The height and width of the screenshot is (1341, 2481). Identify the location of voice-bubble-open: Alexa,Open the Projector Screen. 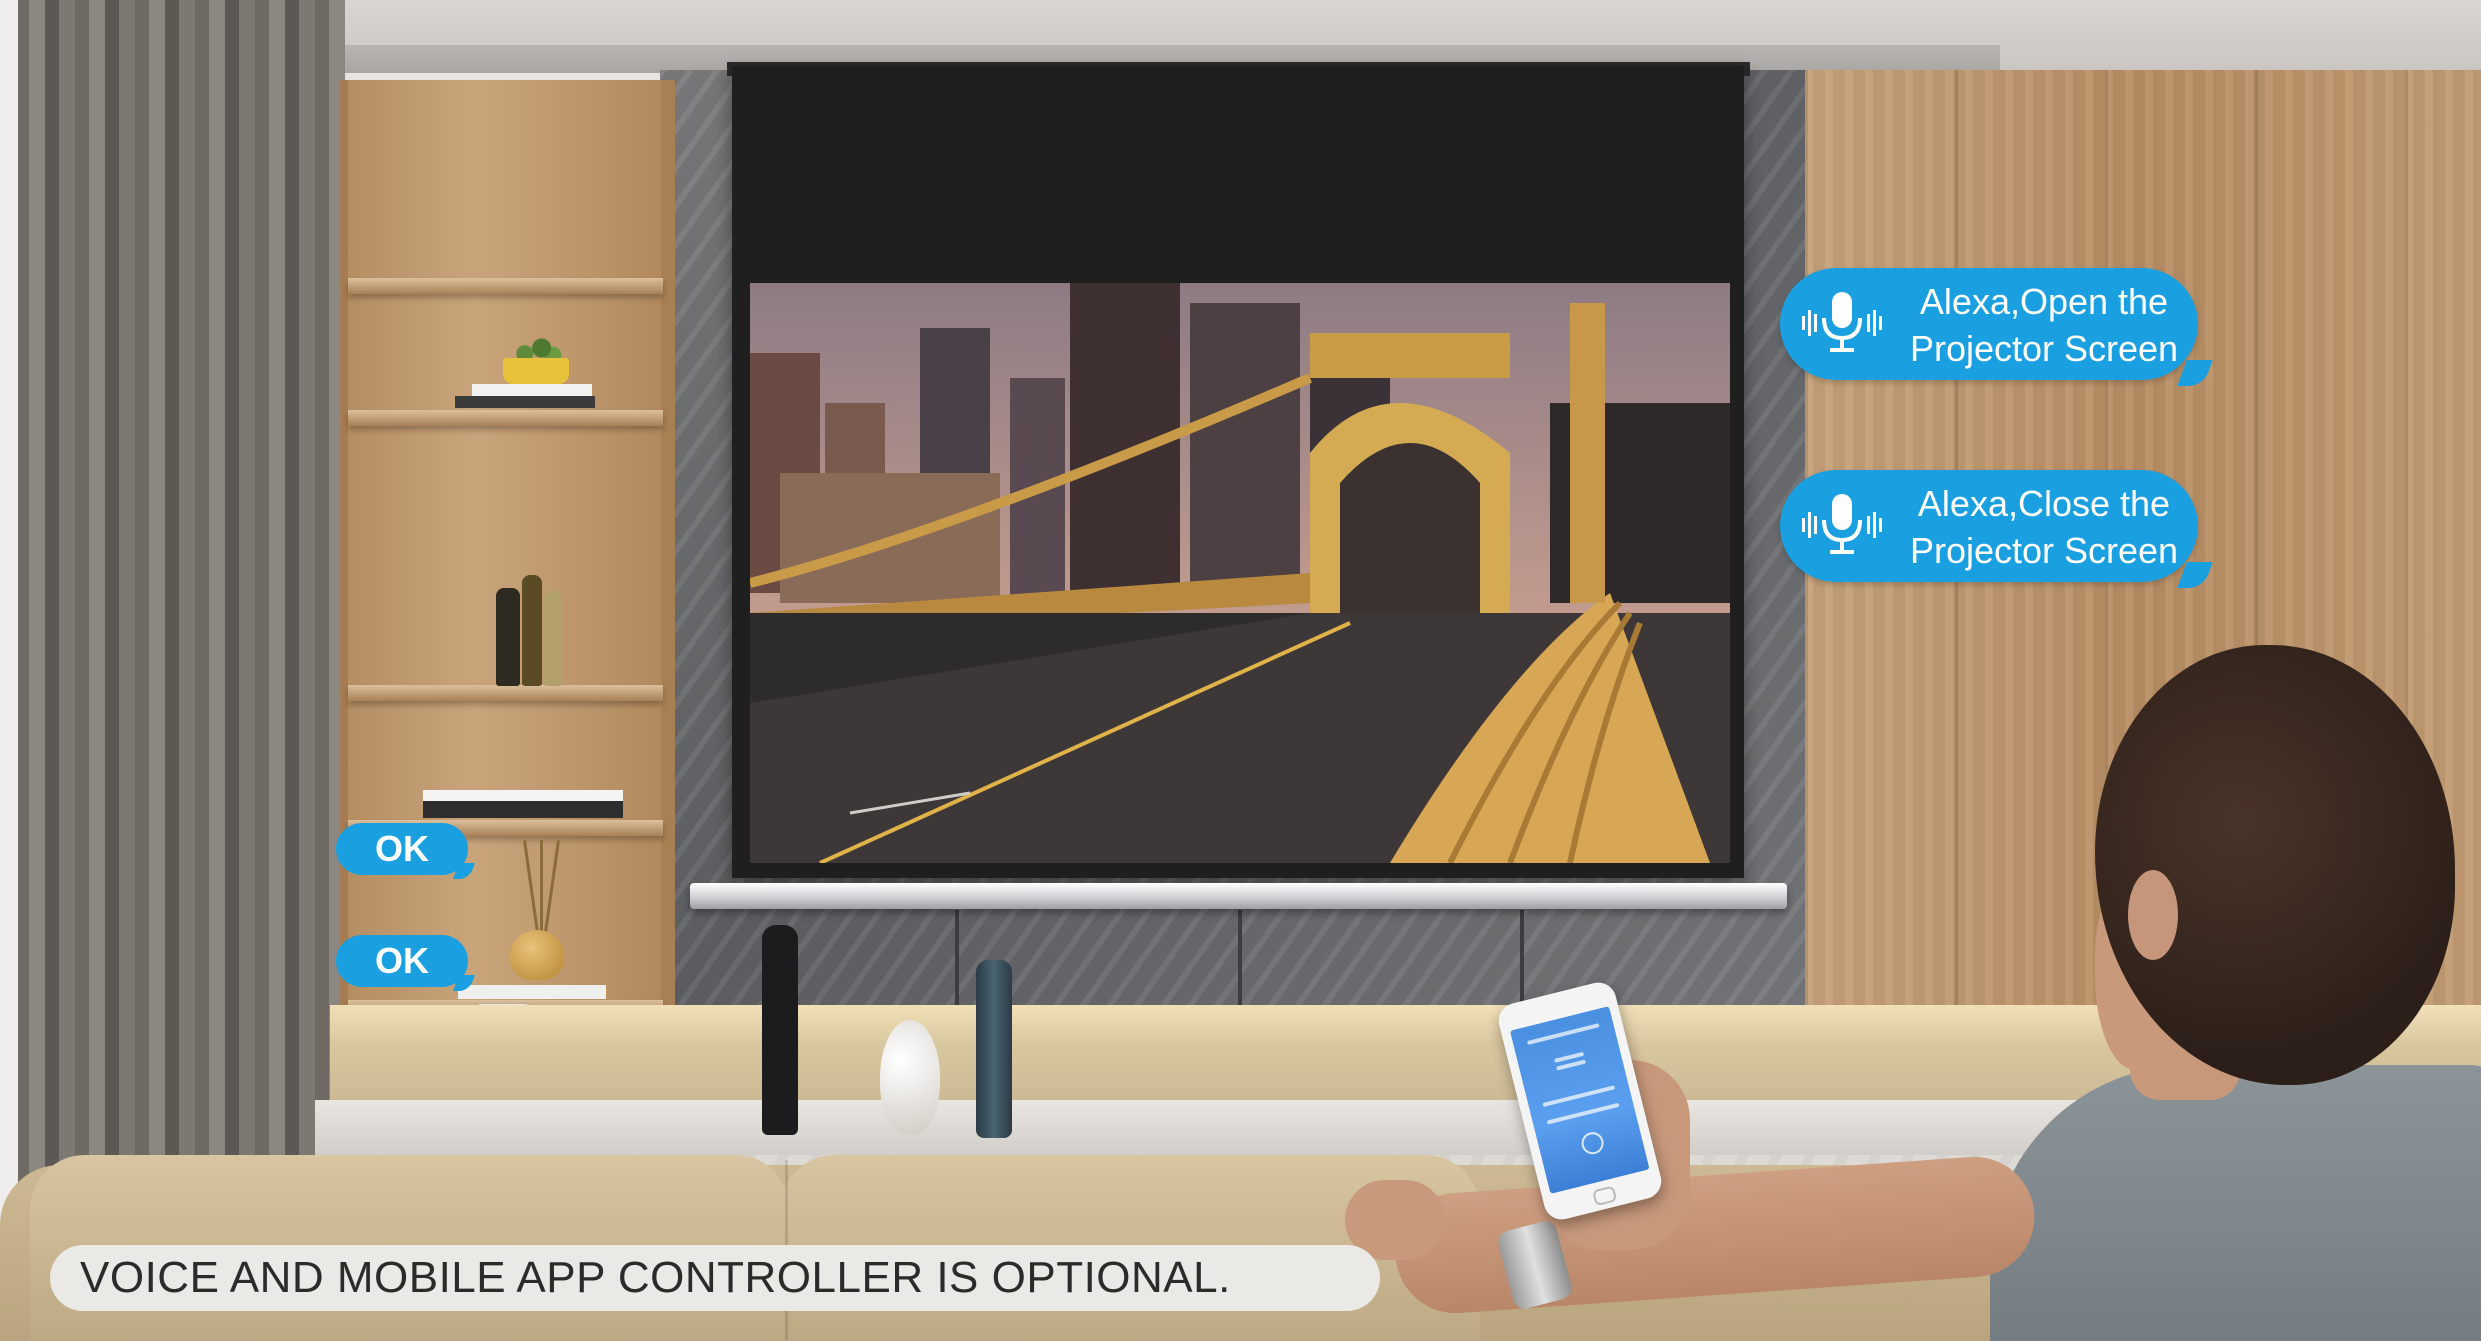
(1989, 324).